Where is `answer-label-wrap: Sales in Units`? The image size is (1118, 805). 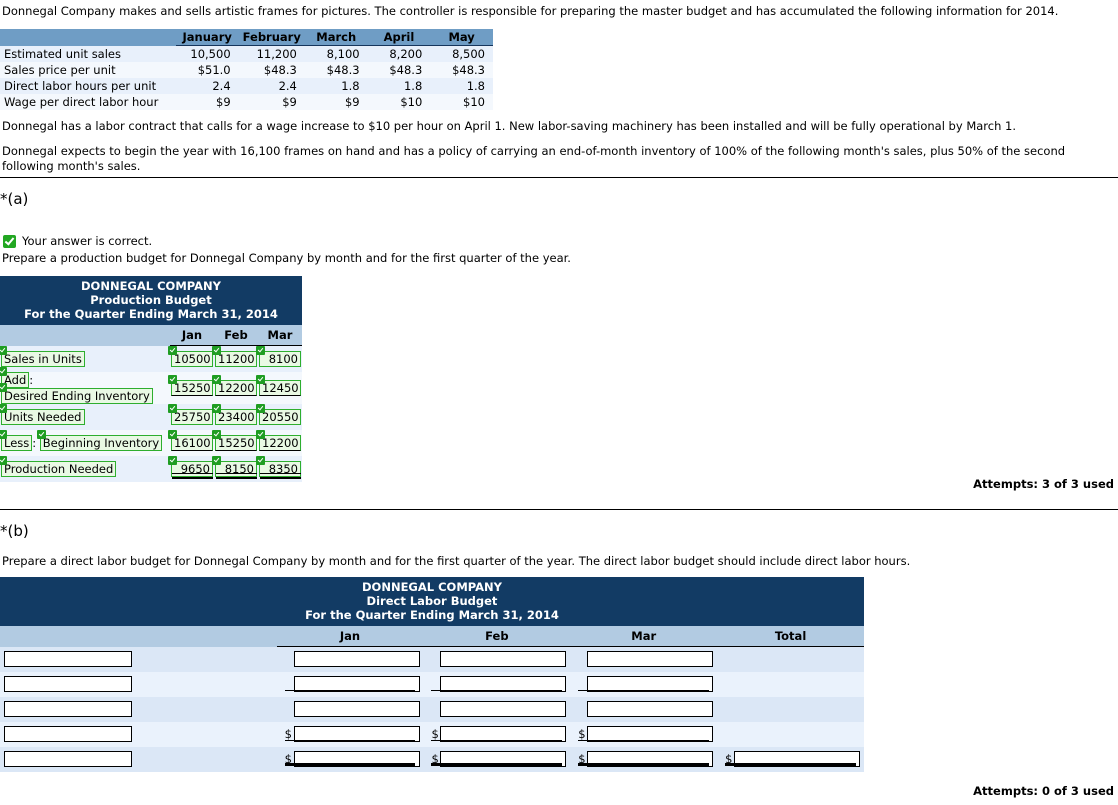 answer-label-wrap: Sales in Units is located at coordinates (42, 356).